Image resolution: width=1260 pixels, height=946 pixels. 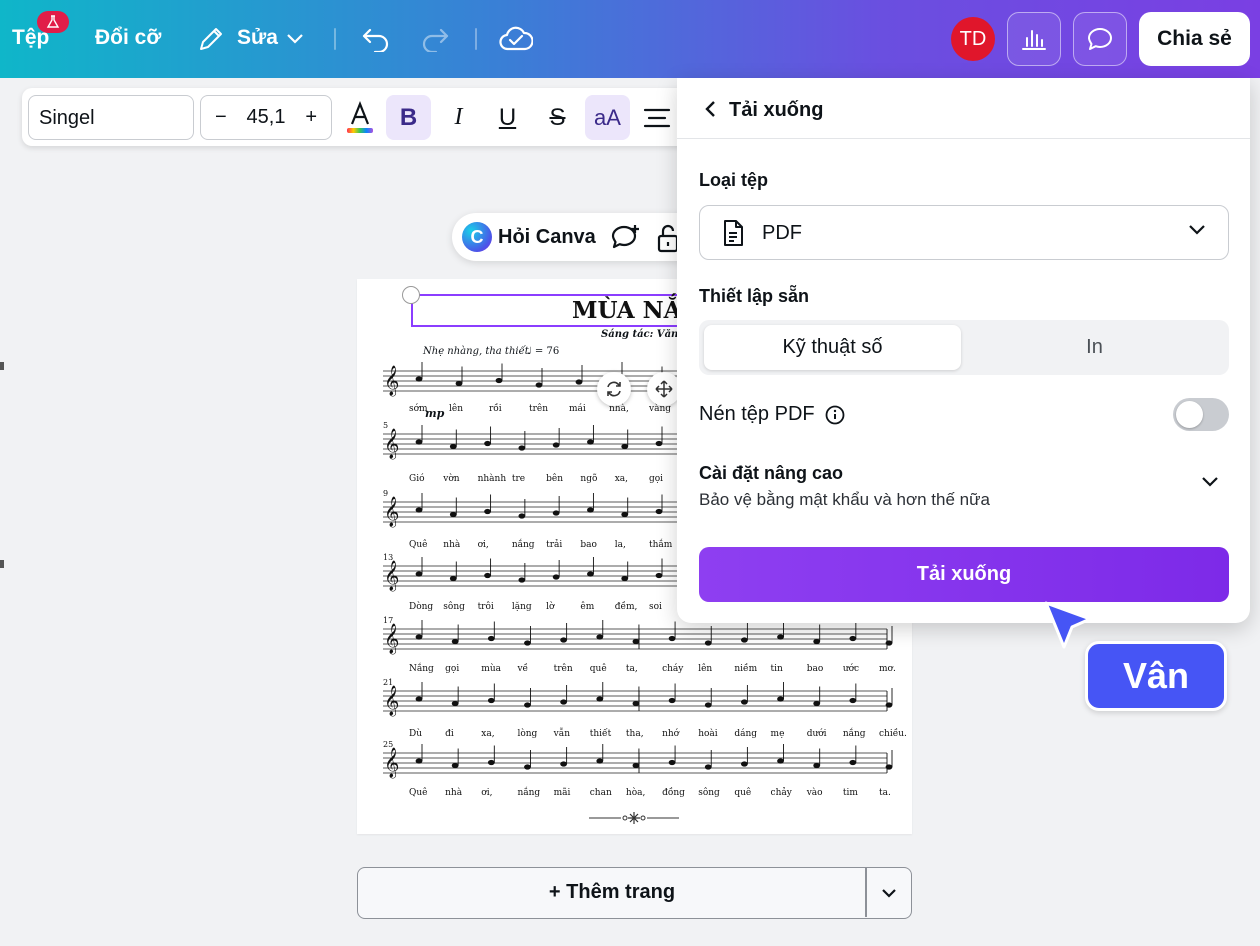 I want to click on compress-pdf-label: Nén tệp PDF, so click(x=757, y=414).